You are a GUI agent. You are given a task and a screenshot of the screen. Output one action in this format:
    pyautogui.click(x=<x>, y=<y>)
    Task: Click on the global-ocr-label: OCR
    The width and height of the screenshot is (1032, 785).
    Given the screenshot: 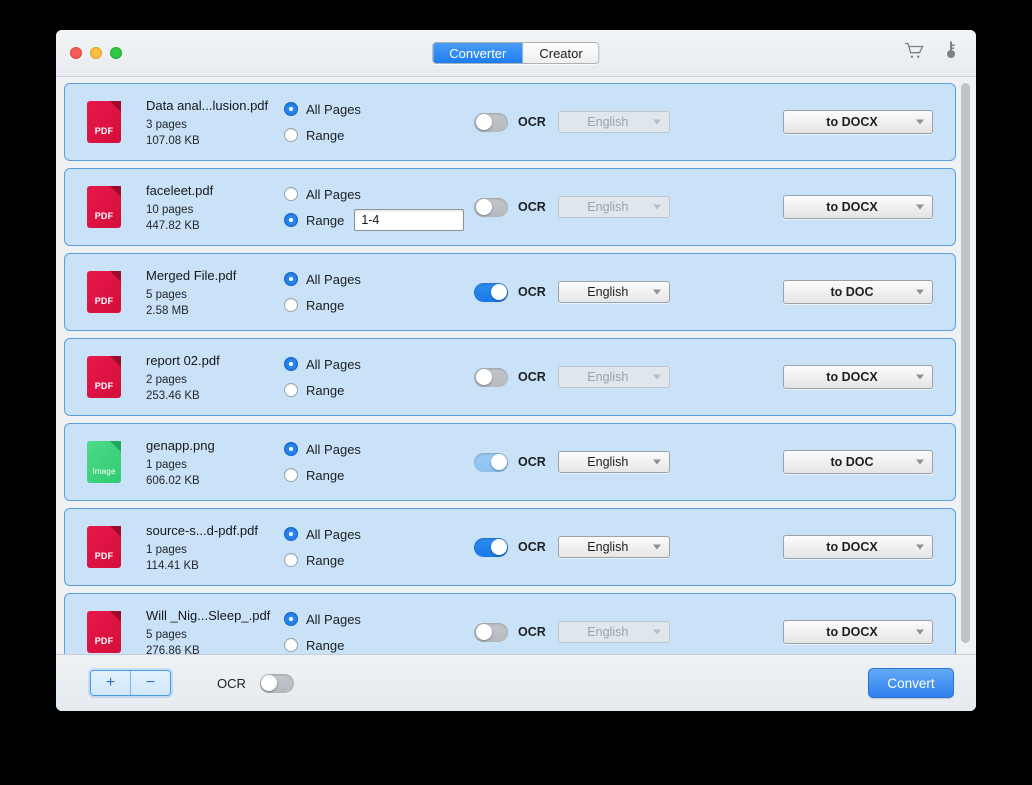 What is the action you would take?
    pyautogui.click(x=231, y=683)
    